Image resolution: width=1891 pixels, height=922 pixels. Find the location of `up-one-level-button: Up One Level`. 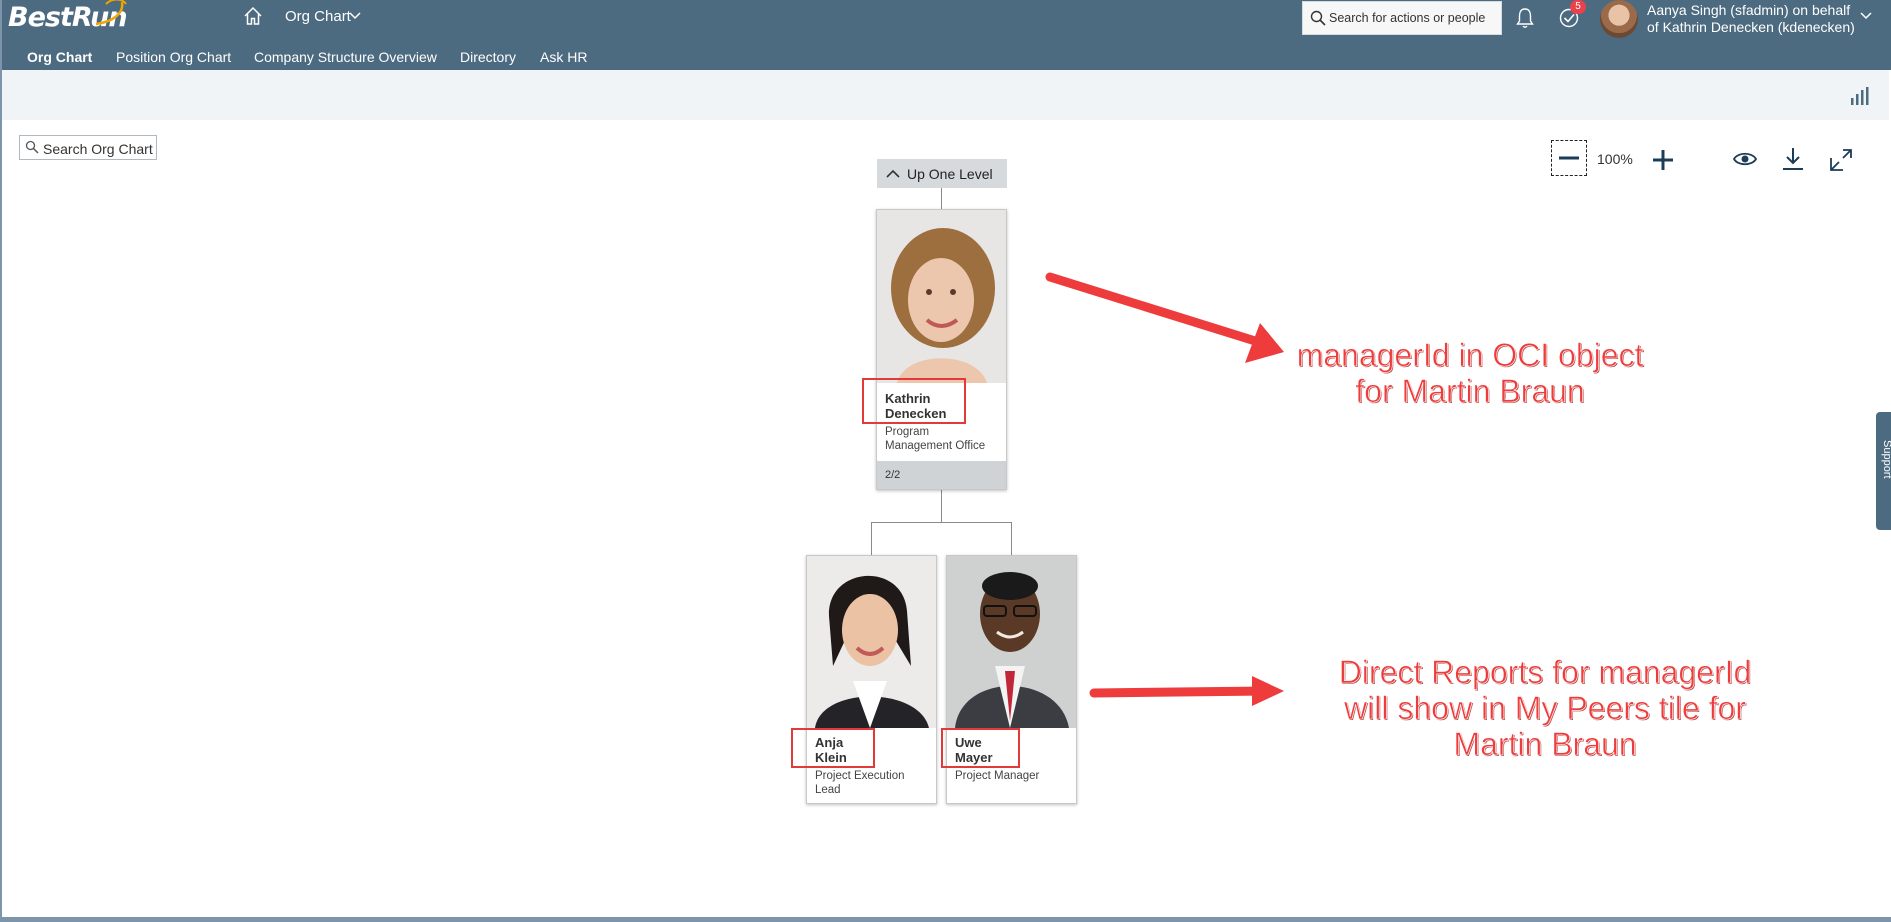

up-one-level-button: Up One Level is located at coordinates (942, 173).